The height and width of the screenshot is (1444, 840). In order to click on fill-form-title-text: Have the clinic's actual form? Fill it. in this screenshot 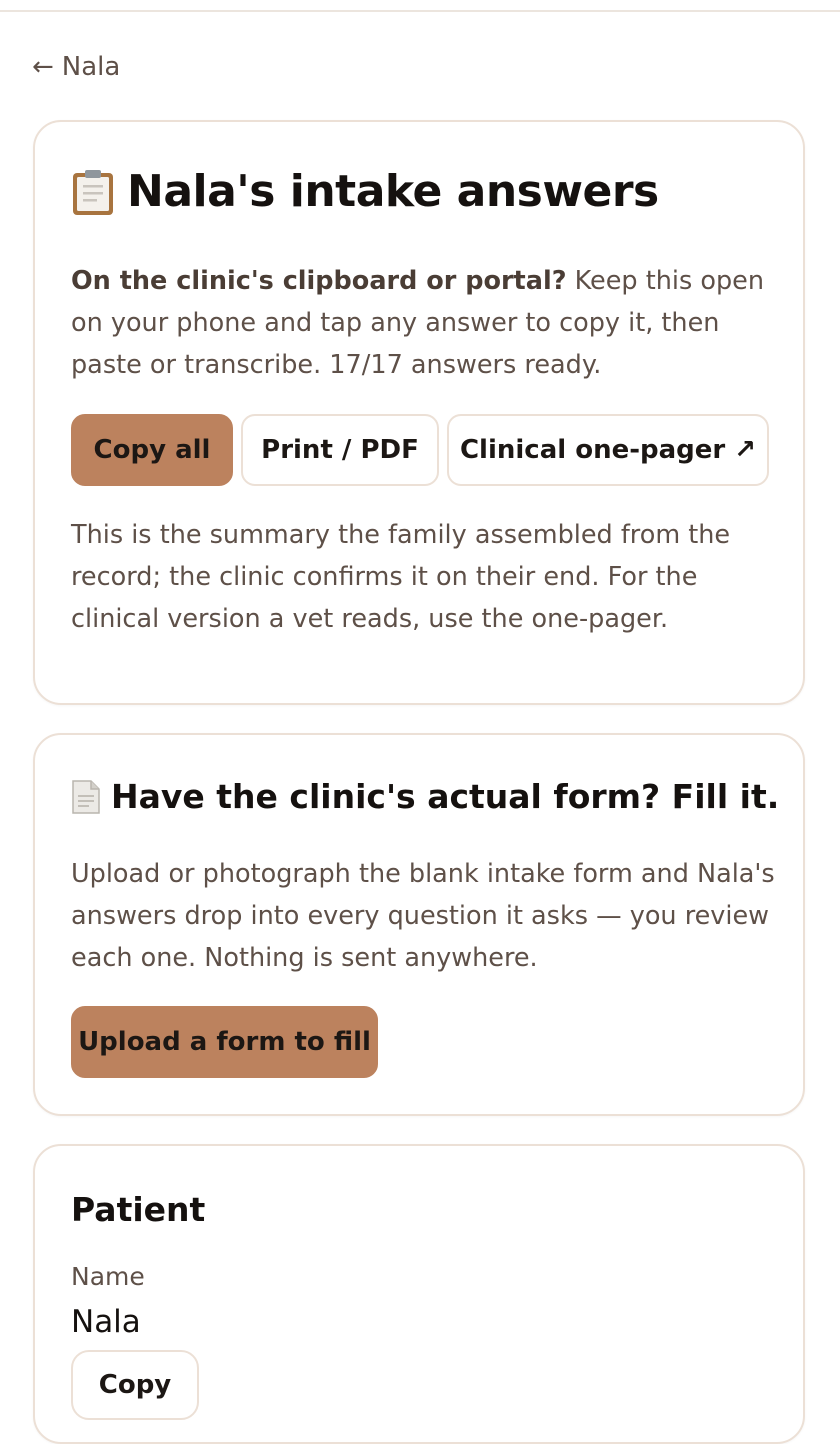, I will do `click(445, 796)`.